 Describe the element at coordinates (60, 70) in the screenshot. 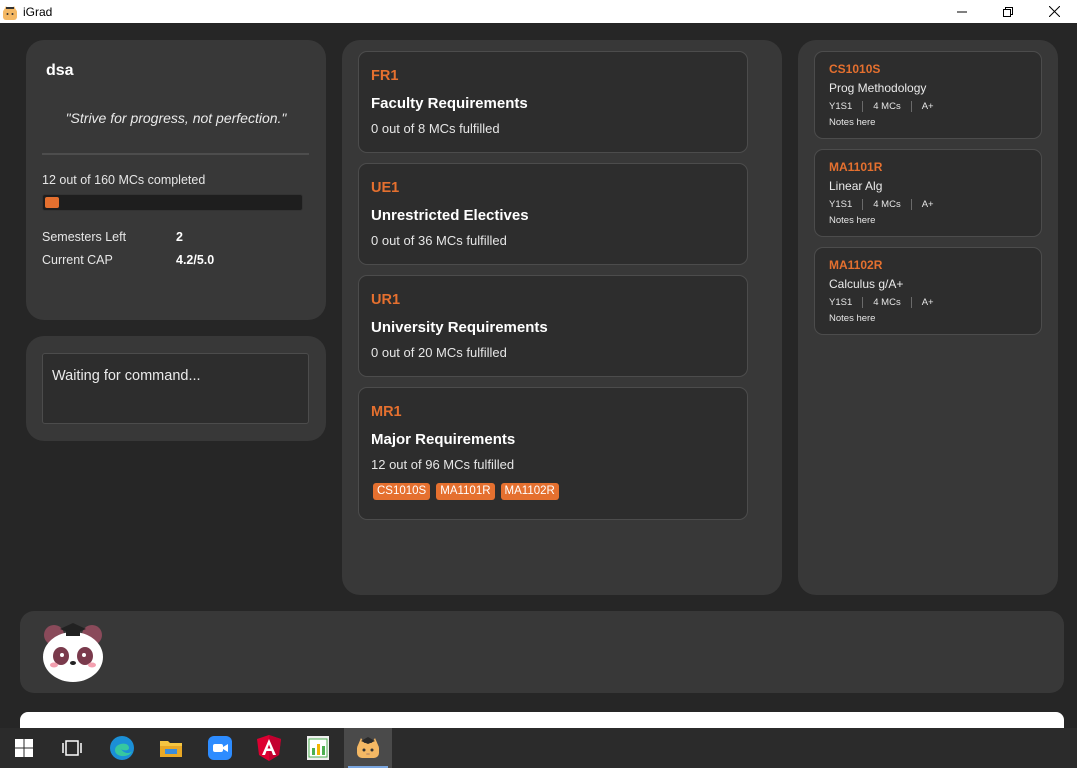

I see `profile-name: dsa` at that location.